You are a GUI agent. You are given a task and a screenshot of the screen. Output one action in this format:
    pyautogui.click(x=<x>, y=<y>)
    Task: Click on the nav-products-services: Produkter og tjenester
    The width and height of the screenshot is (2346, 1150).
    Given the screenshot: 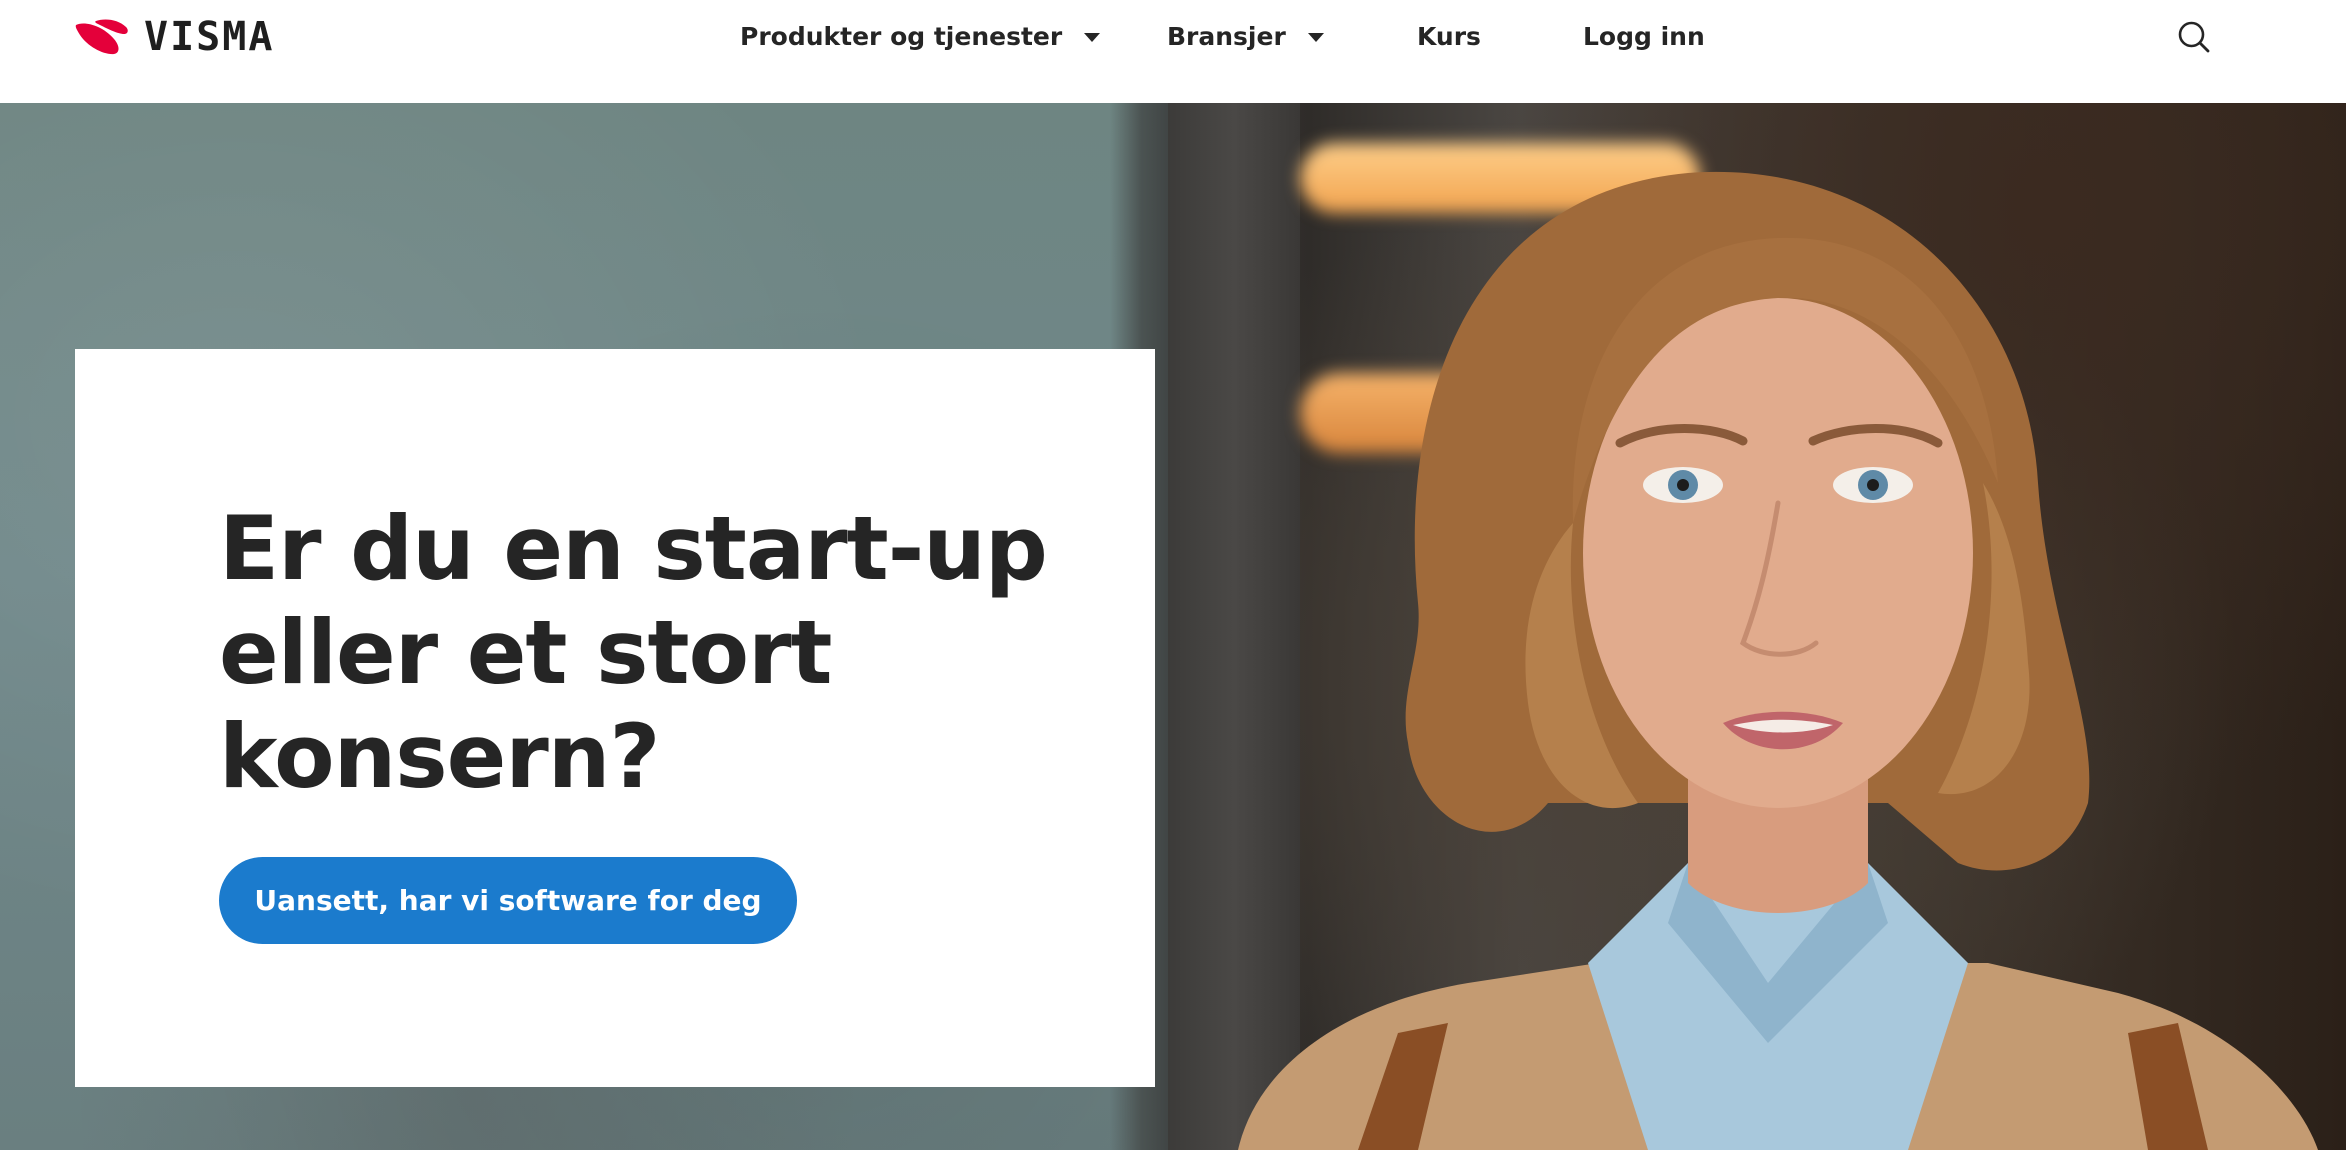 What is the action you would take?
    pyautogui.click(x=920, y=36)
    